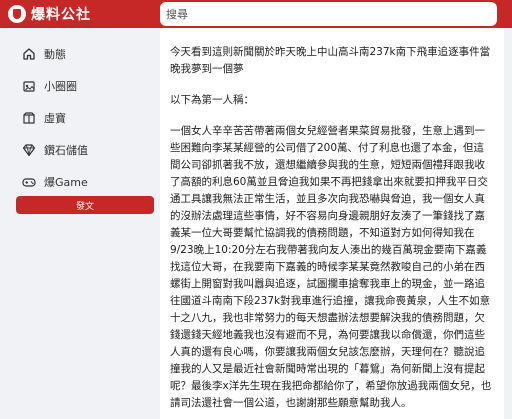  Describe the element at coordinates (60, 86) in the screenshot. I see `sidebar-item-label: 小圈圈` at that location.